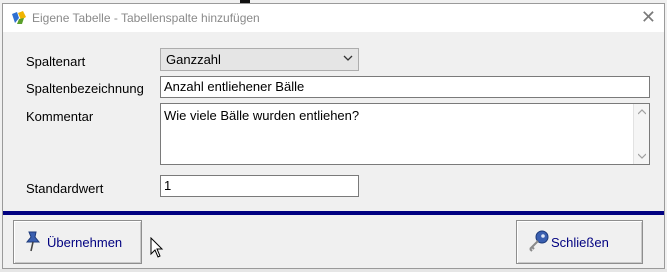 The width and height of the screenshot is (667, 272). Describe the element at coordinates (157, 247) in the screenshot. I see `mouse-cursor-icon` at that location.